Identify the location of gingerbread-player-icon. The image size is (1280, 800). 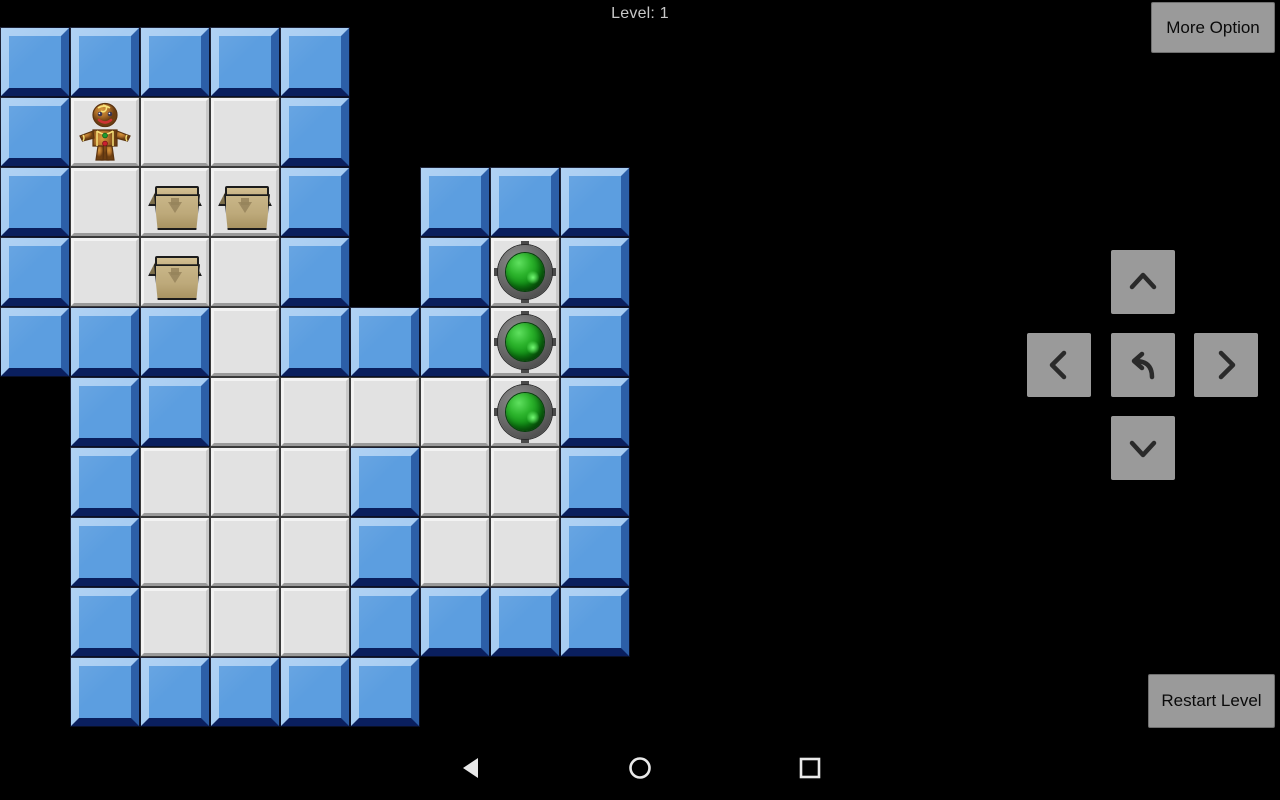
(105, 131).